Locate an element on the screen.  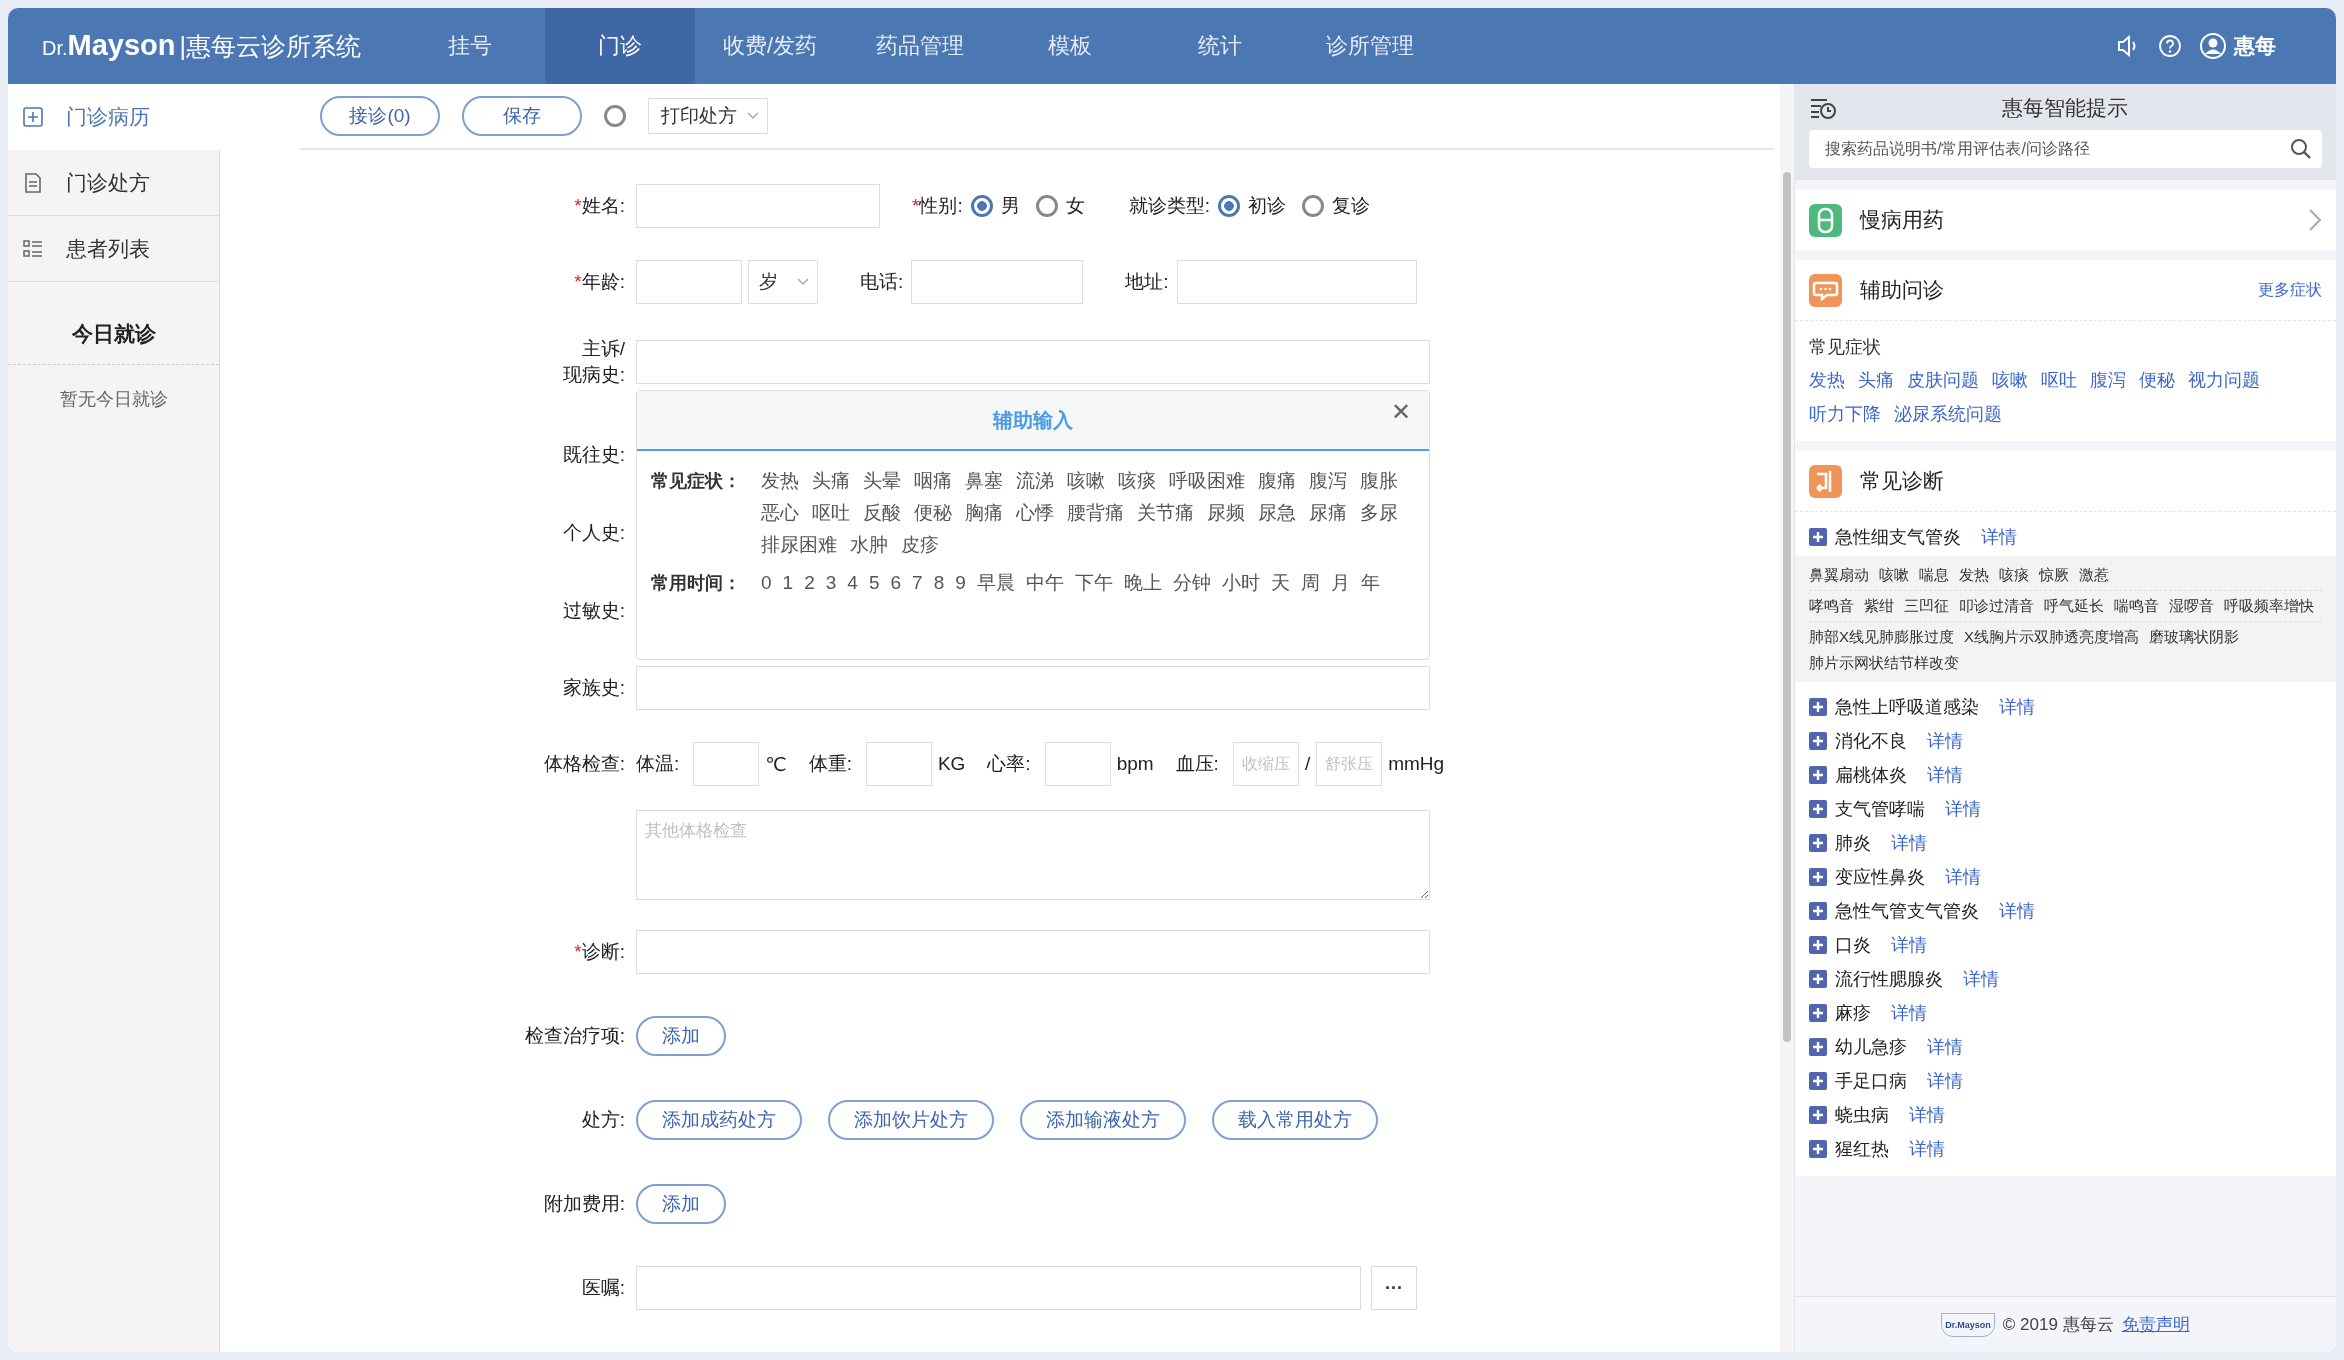
suggestion-chip: 周 is located at coordinates (1310, 583).